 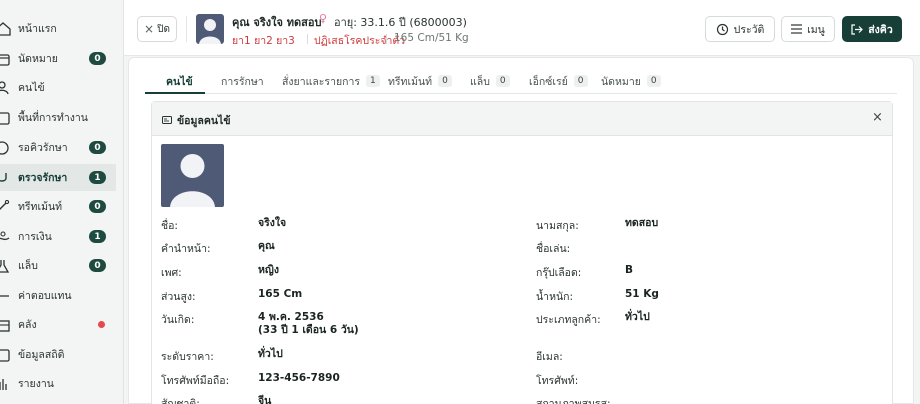 I want to click on height-label: ส่วนสูง:, so click(x=178, y=297).